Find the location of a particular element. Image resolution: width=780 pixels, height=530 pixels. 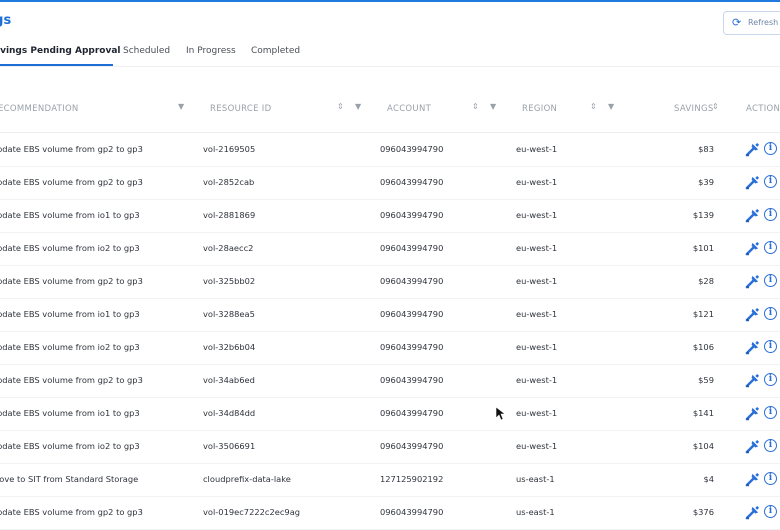

cell-recommendation: pdate EBS volume from io2 to gp3 is located at coordinates (70, 248).